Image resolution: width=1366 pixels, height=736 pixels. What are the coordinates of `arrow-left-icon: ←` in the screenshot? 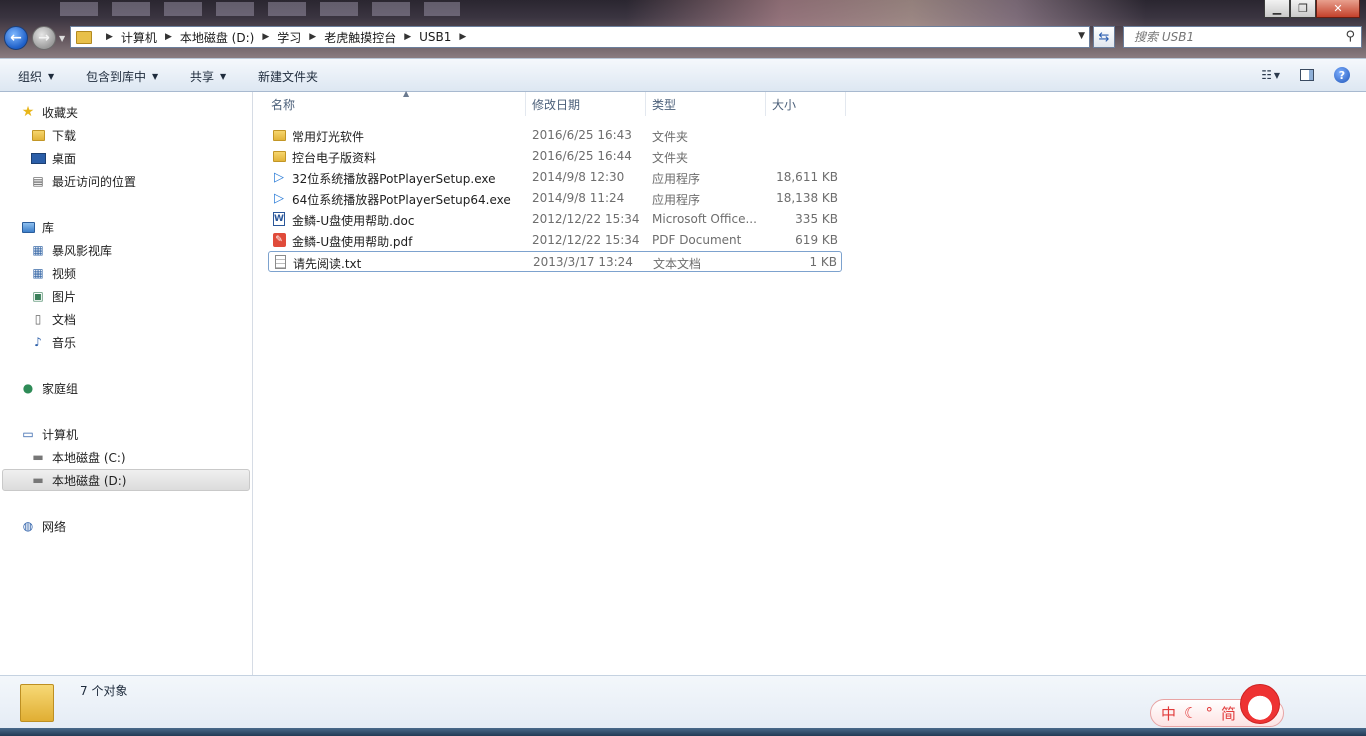 It's located at (16, 38).